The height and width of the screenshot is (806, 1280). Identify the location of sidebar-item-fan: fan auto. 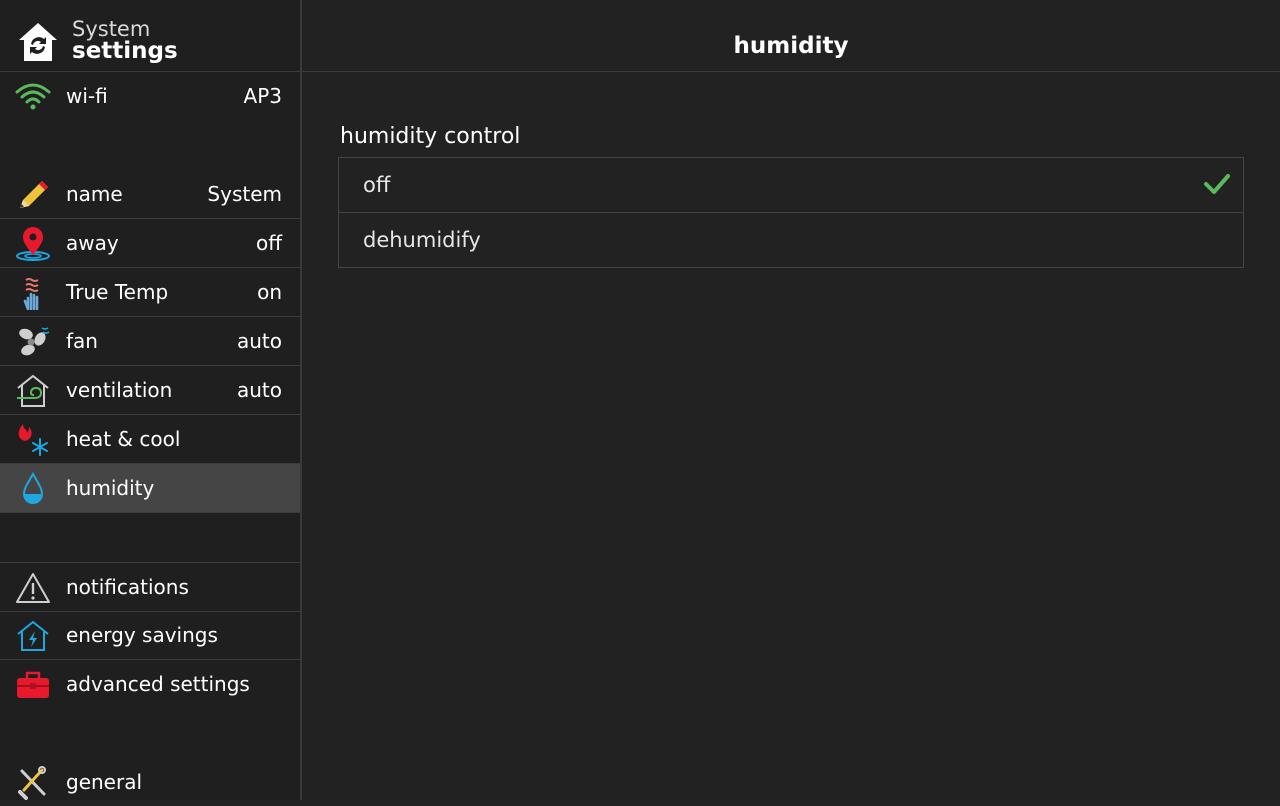
(150, 341).